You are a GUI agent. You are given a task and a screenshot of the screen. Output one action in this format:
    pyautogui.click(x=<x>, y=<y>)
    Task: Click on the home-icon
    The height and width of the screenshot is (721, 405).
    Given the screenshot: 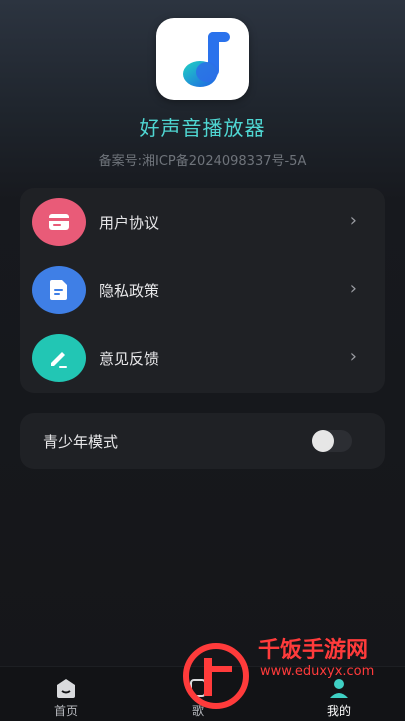 What is the action you would take?
    pyautogui.click(x=66, y=688)
    